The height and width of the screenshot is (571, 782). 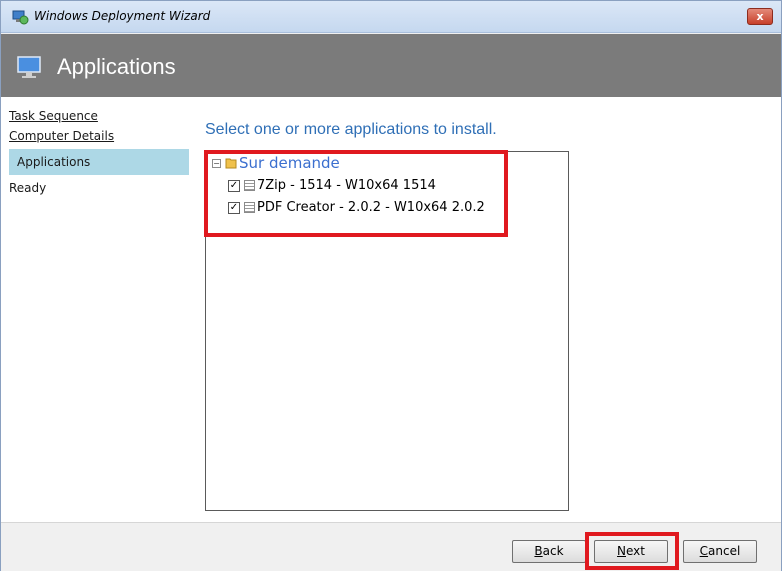 What do you see at coordinates (346, 185) in the screenshot?
I see `tree-item-label: 7Zip - 1514 - W10x64 1514` at bounding box center [346, 185].